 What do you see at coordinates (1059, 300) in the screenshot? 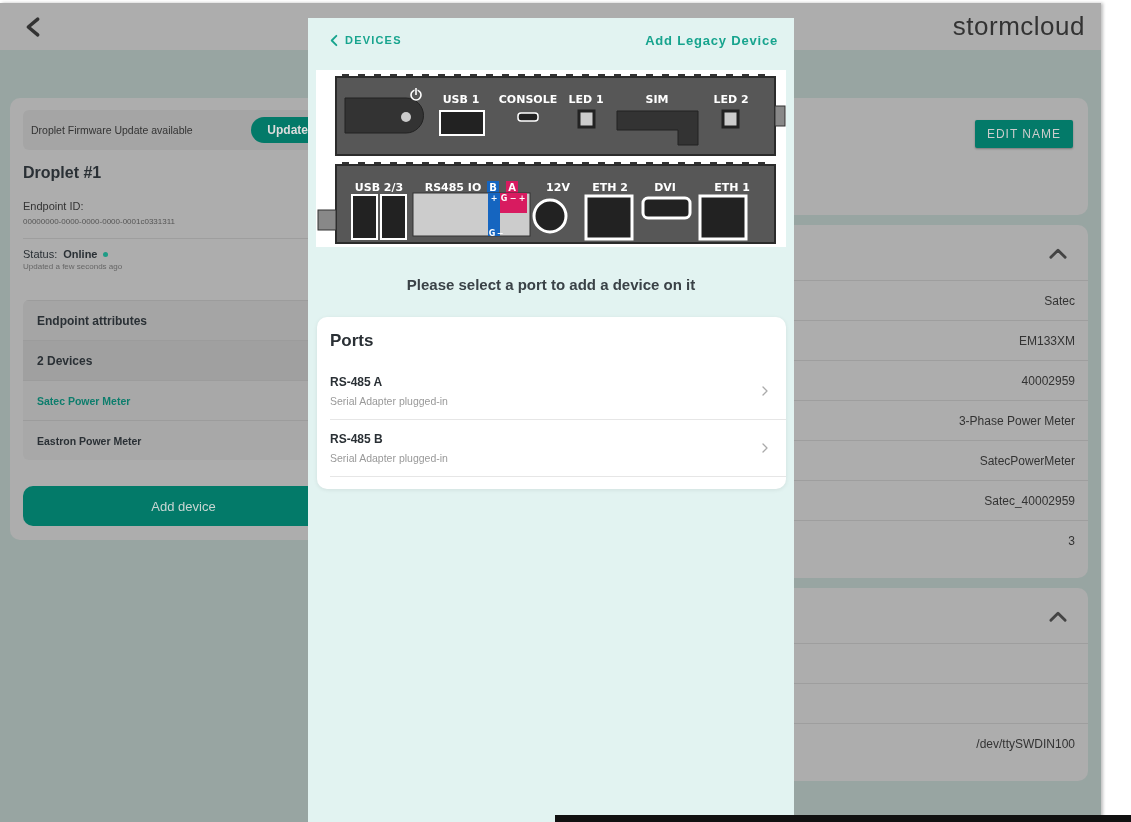
I see `detail-value: Satec` at bounding box center [1059, 300].